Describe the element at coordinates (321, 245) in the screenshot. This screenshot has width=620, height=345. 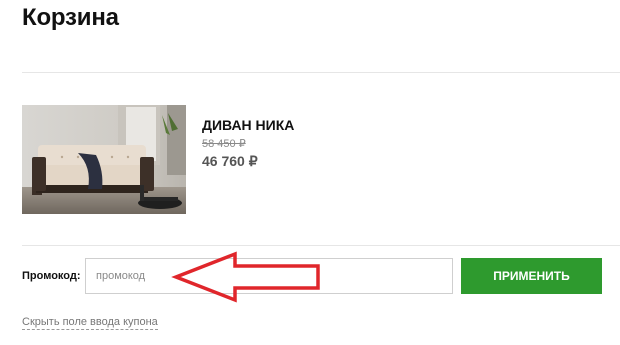
I see `coupon-divider` at that location.